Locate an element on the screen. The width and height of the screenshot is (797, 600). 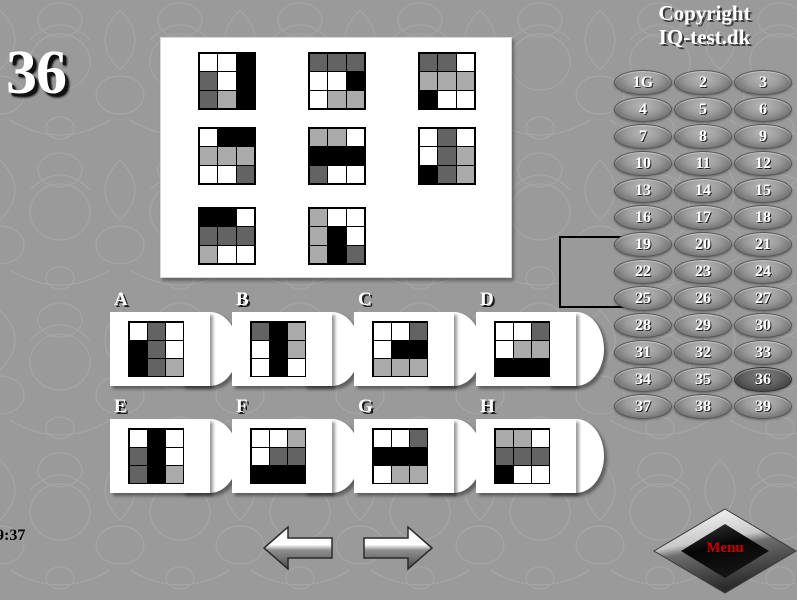
question-button-30: 30 is located at coordinates (763, 325).